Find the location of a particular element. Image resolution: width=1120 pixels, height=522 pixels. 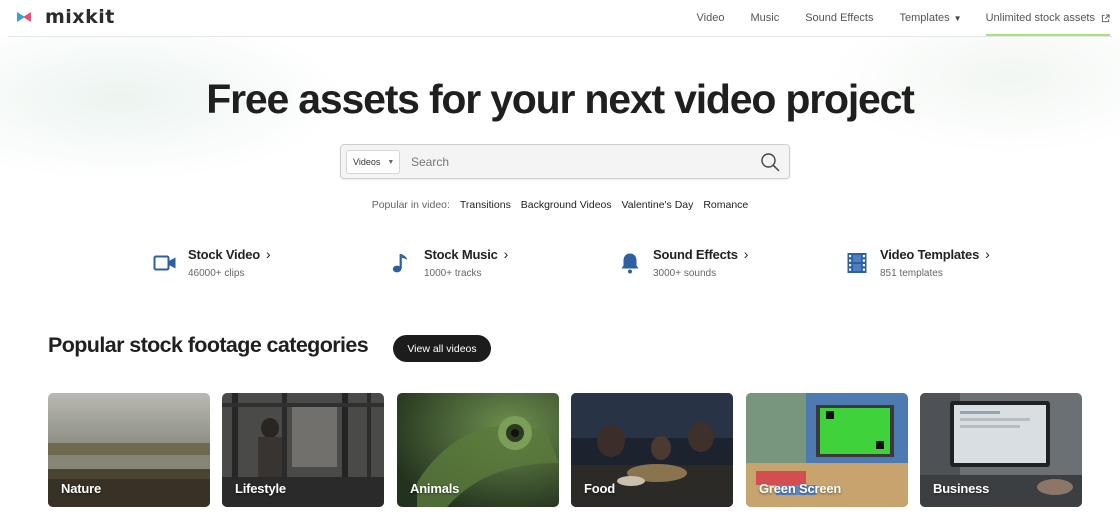

video-camera-icon is located at coordinates (164, 263).